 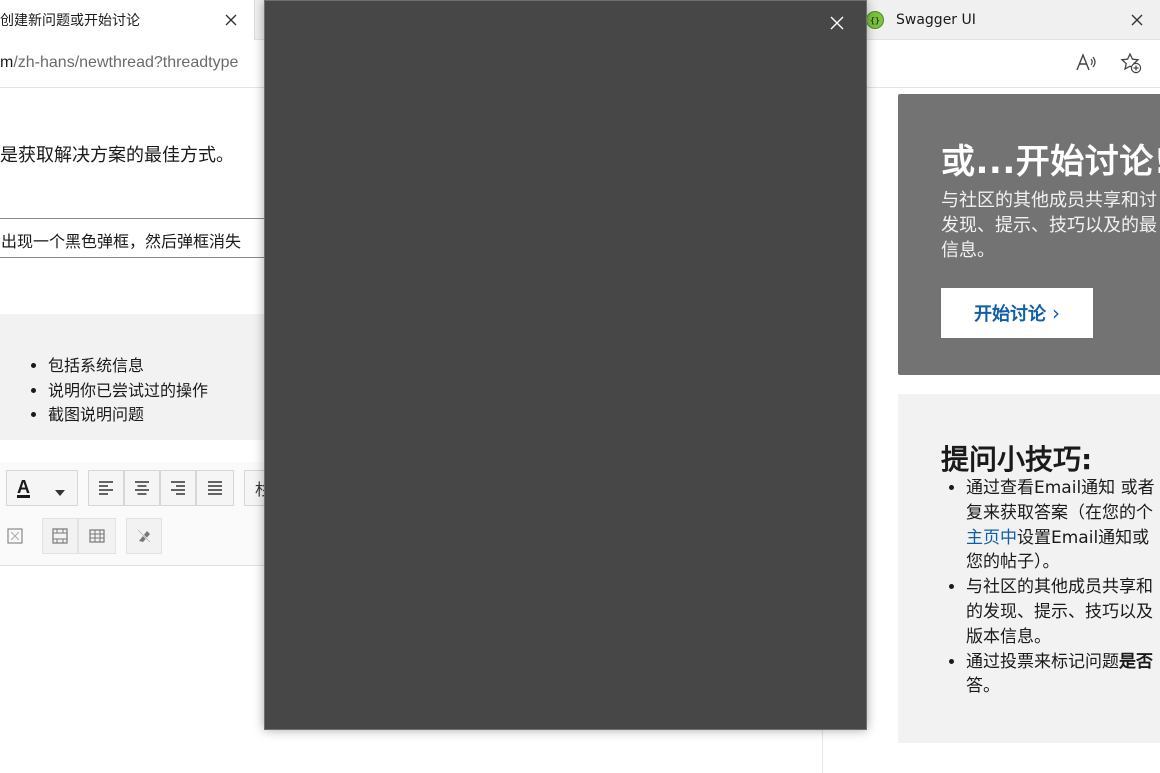 What do you see at coordinates (968, 250) in the screenshot?
I see `discussion-line: 信息。` at bounding box center [968, 250].